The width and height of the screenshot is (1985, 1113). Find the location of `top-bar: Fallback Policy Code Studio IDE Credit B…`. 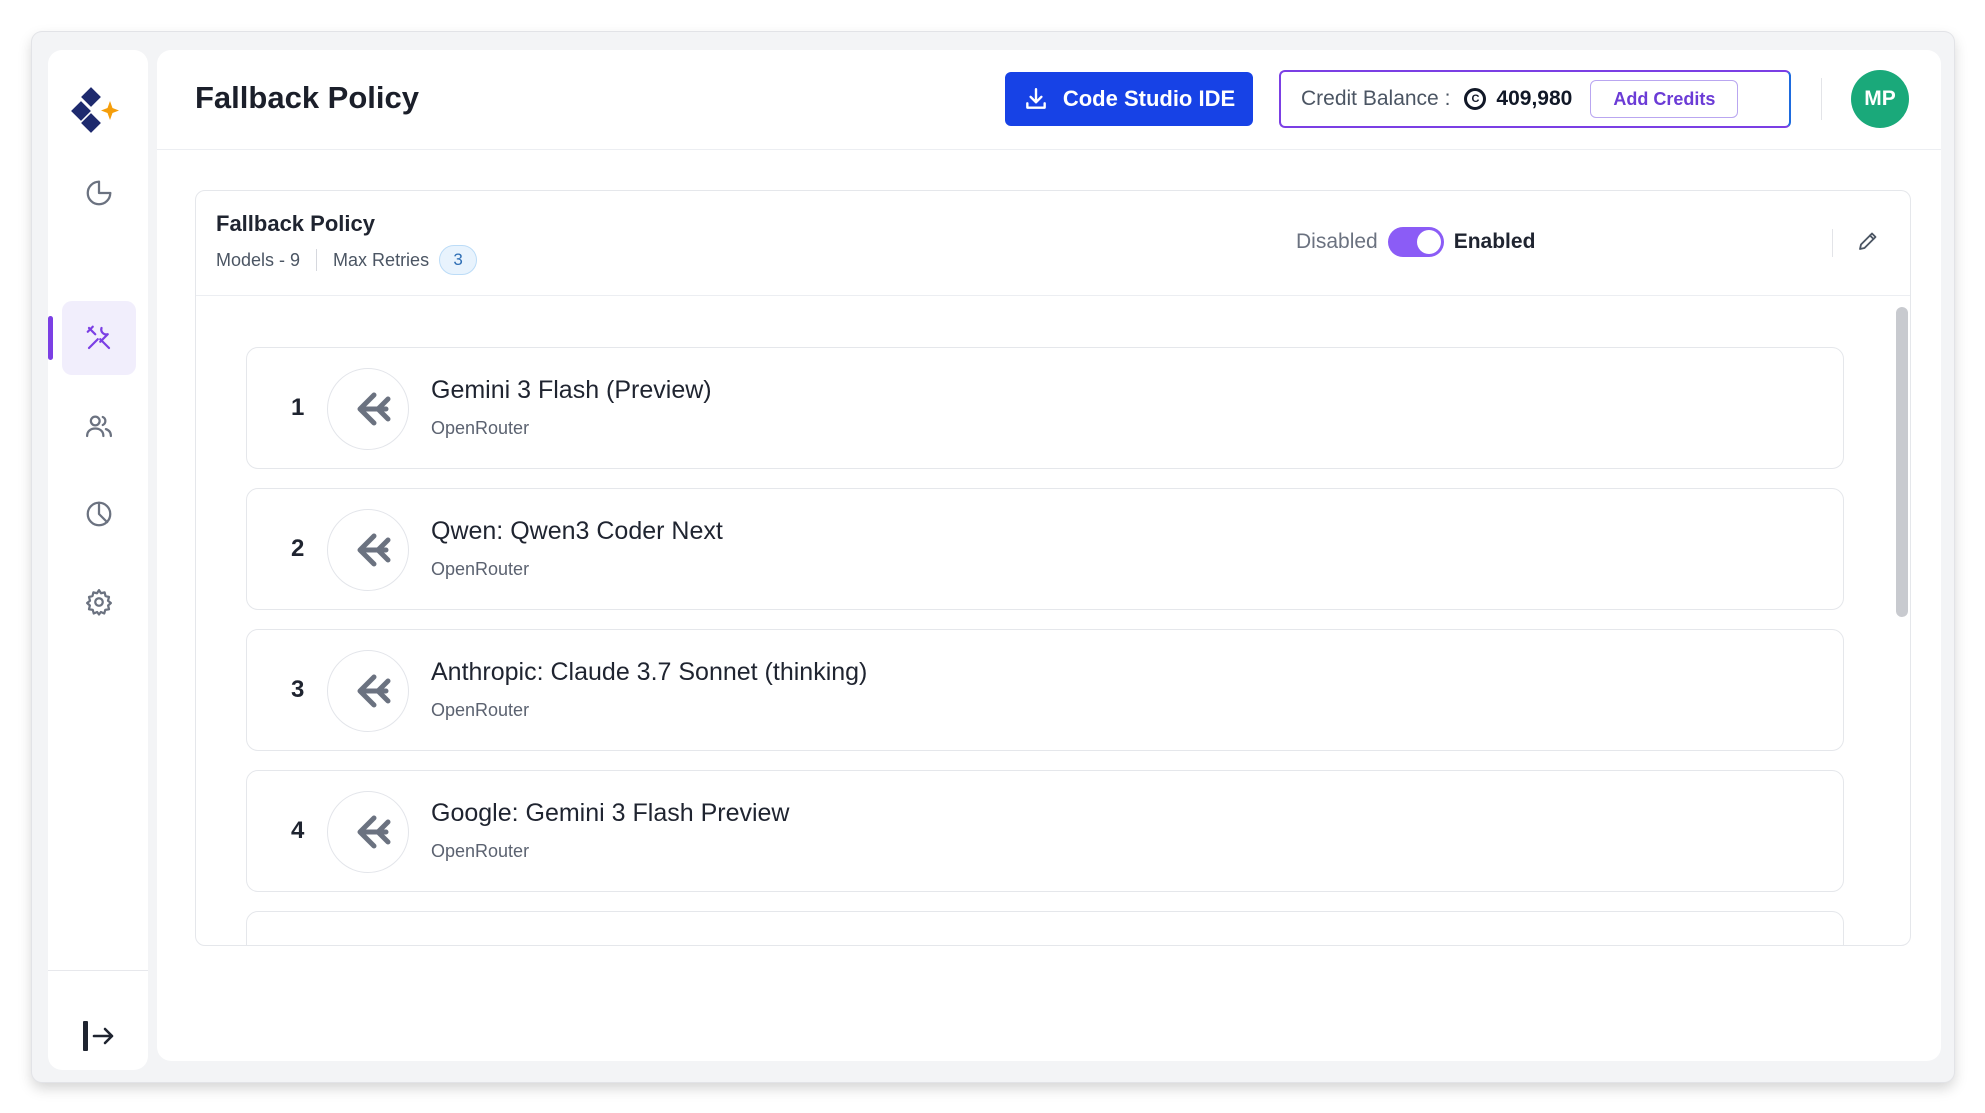

top-bar: Fallback Policy Code Studio IDE Credit B… is located at coordinates (1049, 100).